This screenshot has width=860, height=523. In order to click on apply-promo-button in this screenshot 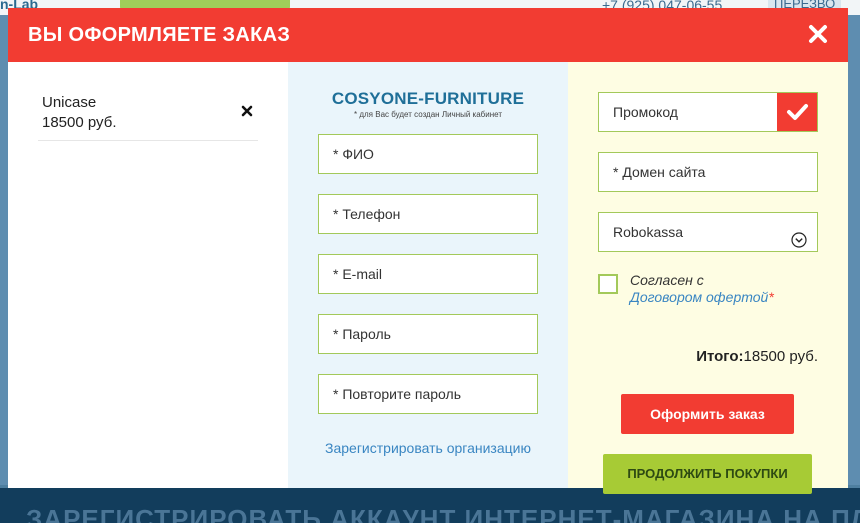, I will do `click(797, 112)`.